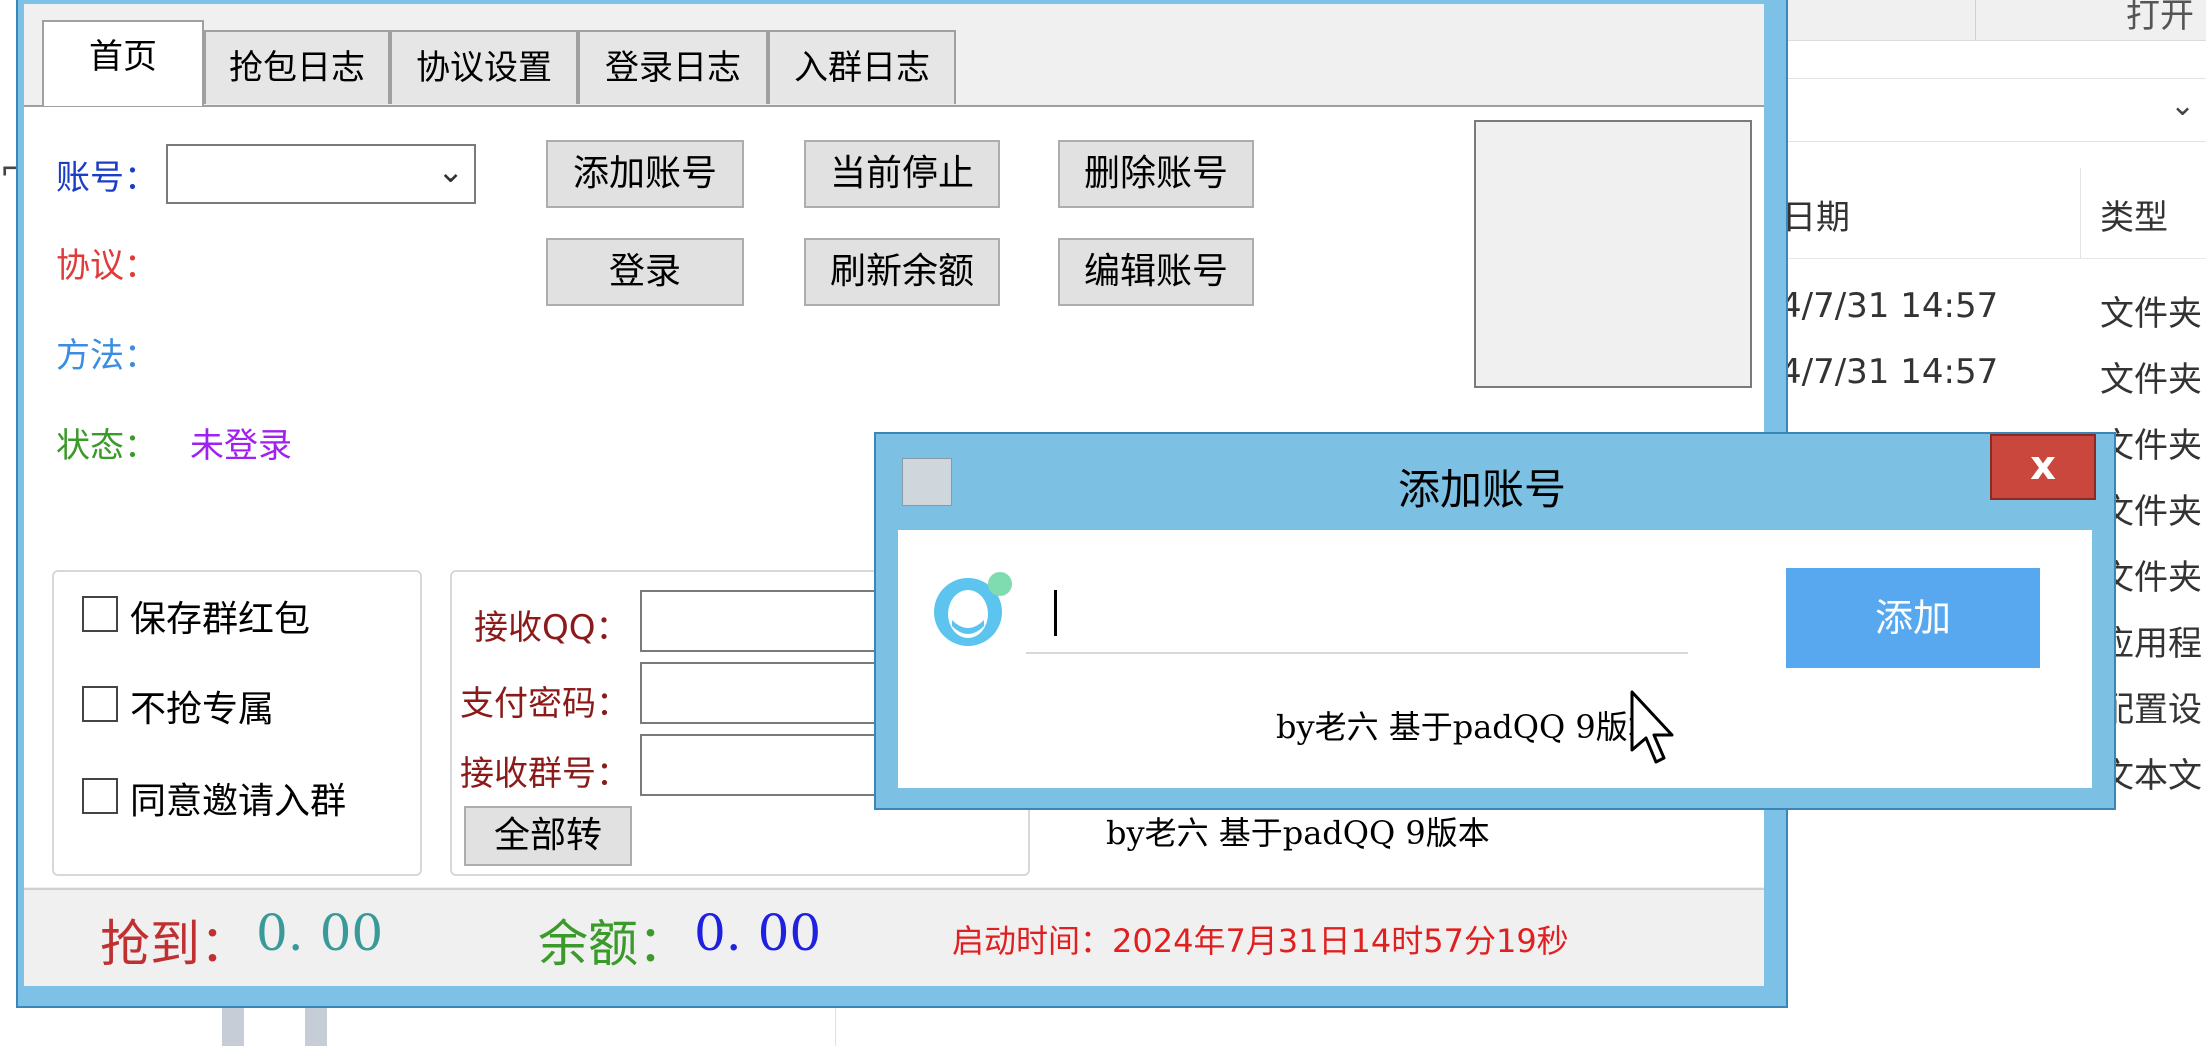 The height and width of the screenshot is (1046, 2206). I want to click on receive-qq-input, so click(760, 621).